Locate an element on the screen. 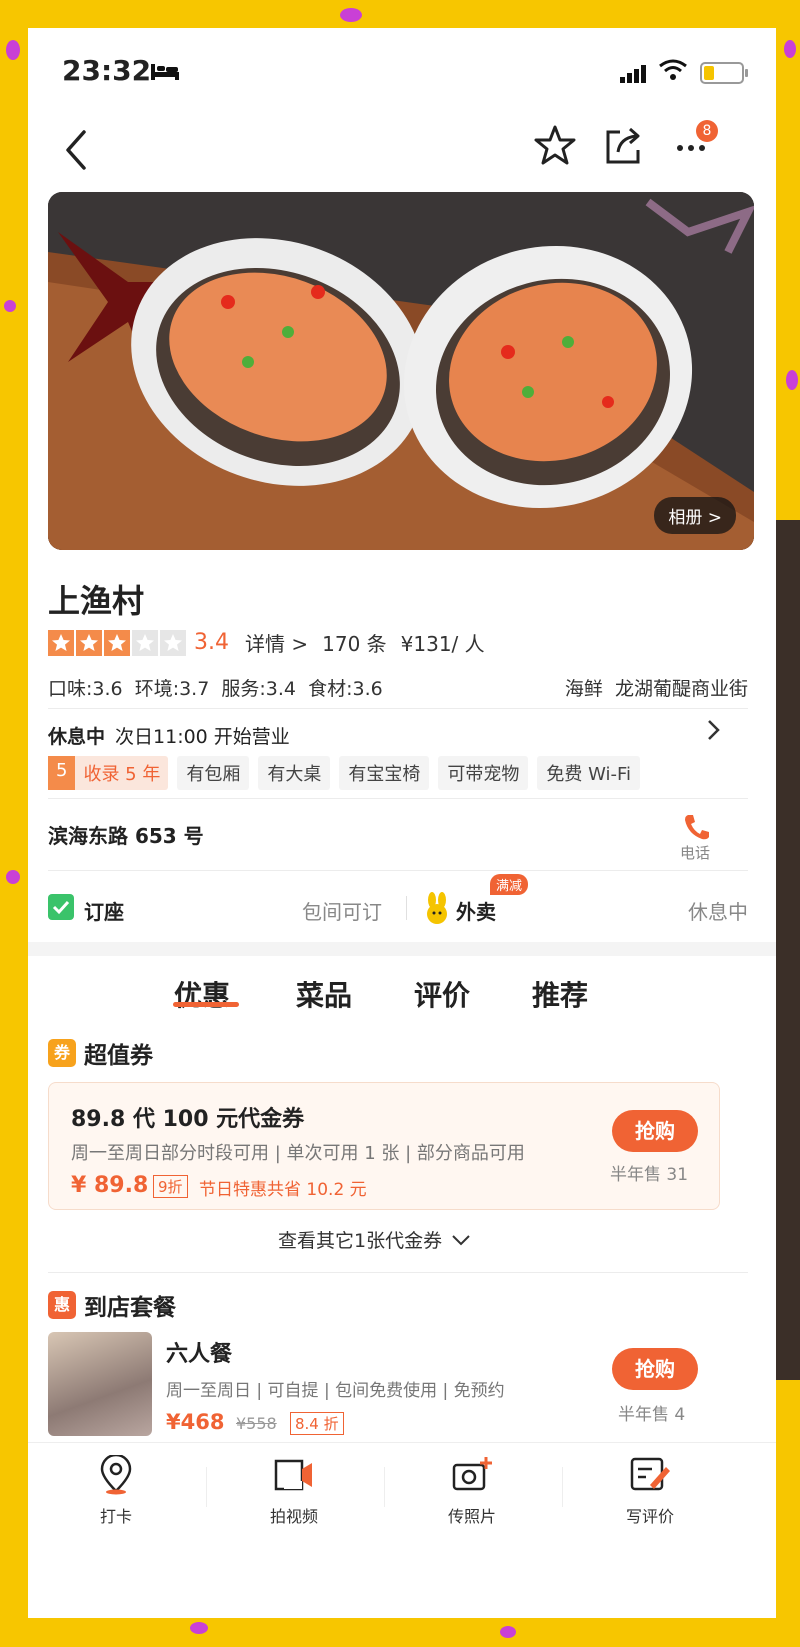 The image size is (800, 1647). address: 滨海东路 653 号 is located at coordinates (126, 834).